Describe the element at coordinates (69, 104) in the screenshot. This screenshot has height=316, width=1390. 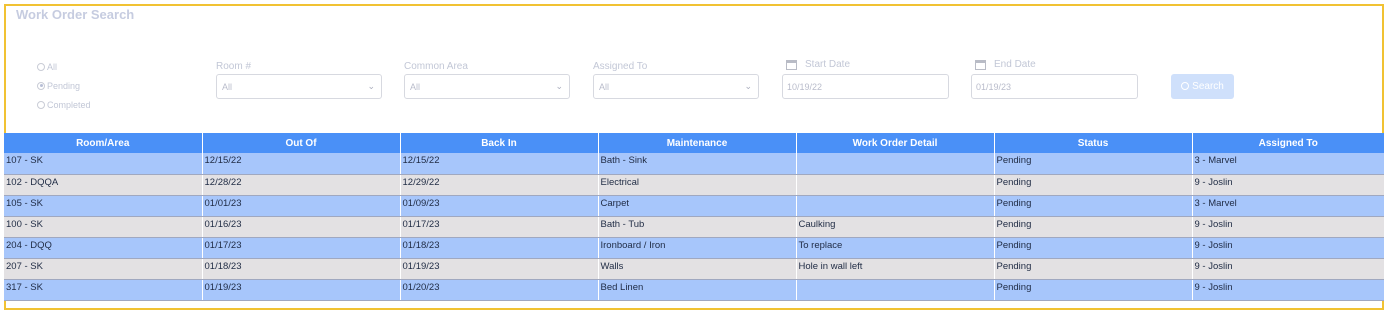
I see `status-radio-label: Completed` at that location.